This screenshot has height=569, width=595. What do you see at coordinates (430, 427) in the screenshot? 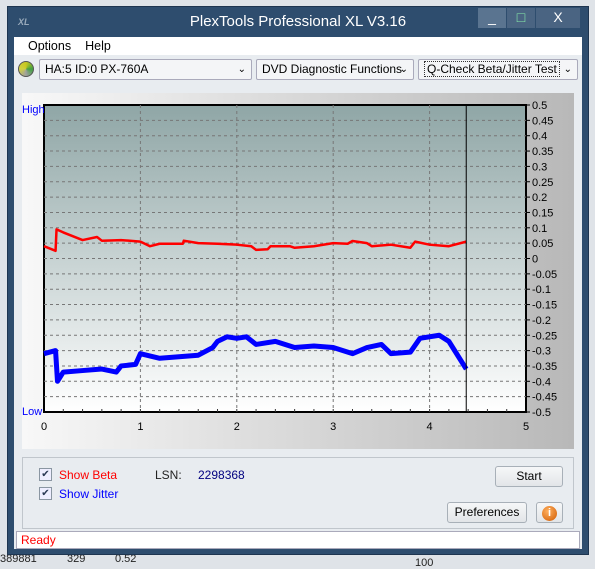
I see `x-tick-label: 4` at bounding box center [430, 427].